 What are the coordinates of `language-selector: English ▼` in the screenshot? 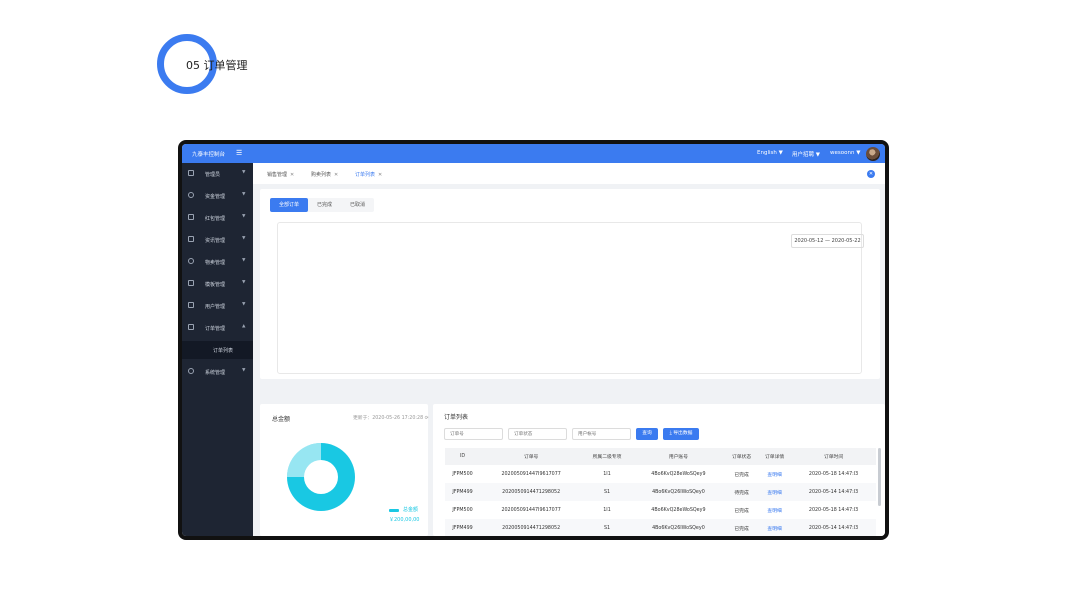 It's located at (770, 153).